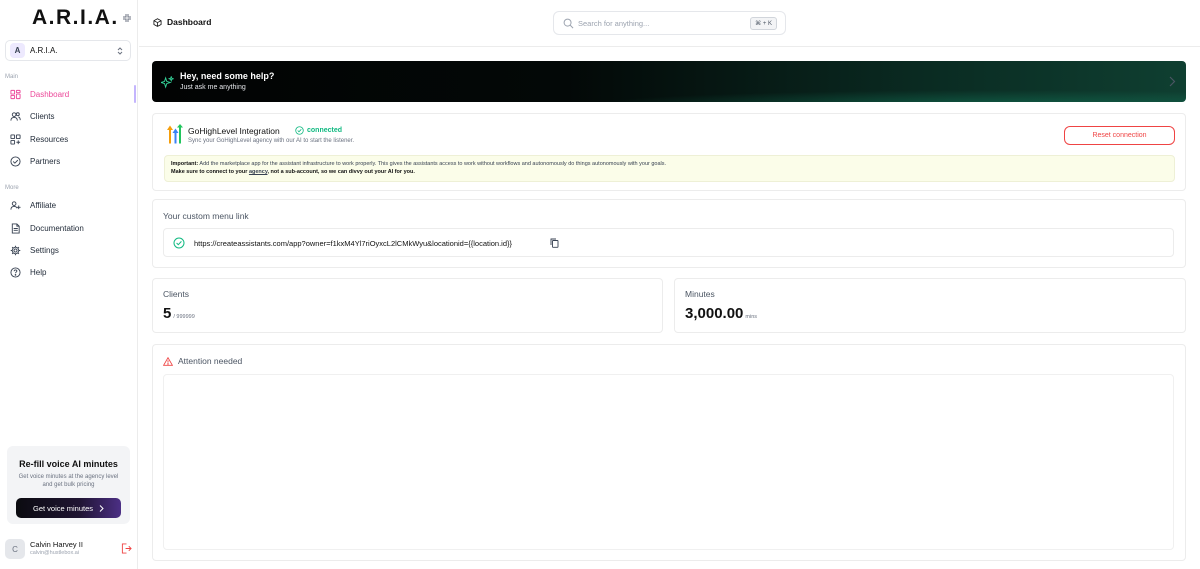  What do you see at coordinates (185, 164) in the screenshot?
I see `notice-label: Important:` at bounding box center [185, 164].